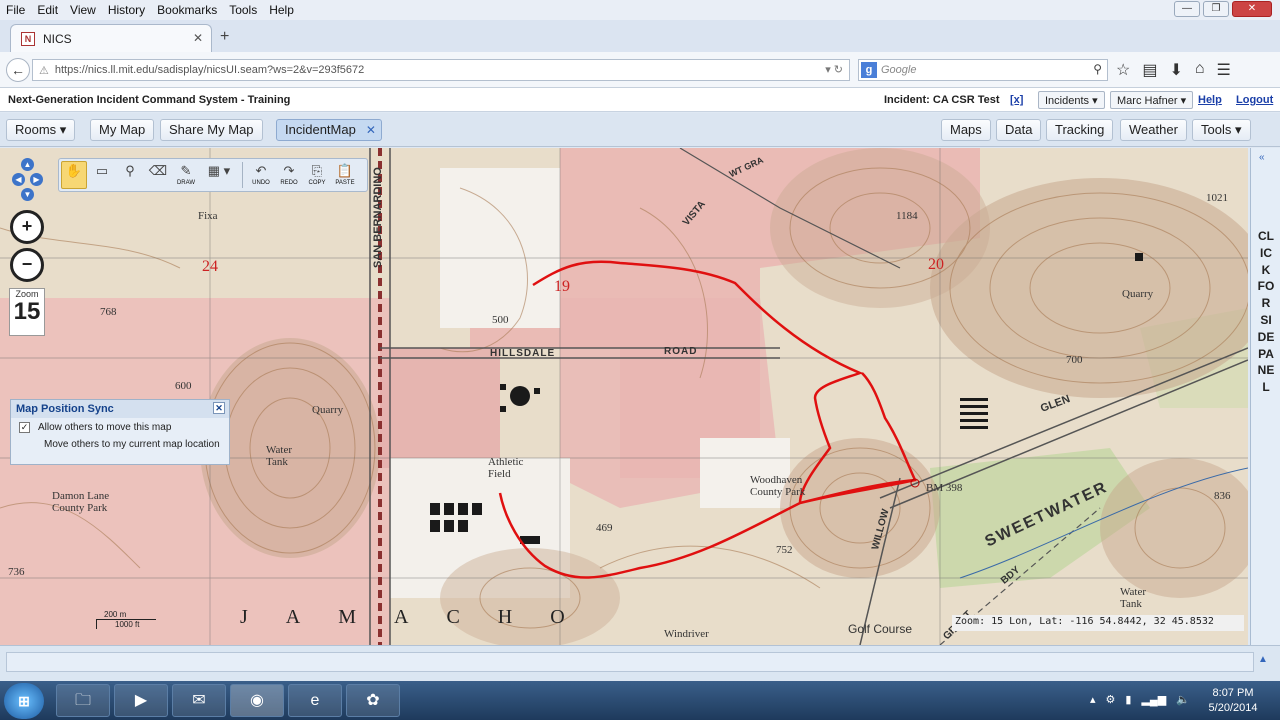  Describe the element at coordinates (966, 130) in the screenshot. I see `maps-button: Maps` at that location.